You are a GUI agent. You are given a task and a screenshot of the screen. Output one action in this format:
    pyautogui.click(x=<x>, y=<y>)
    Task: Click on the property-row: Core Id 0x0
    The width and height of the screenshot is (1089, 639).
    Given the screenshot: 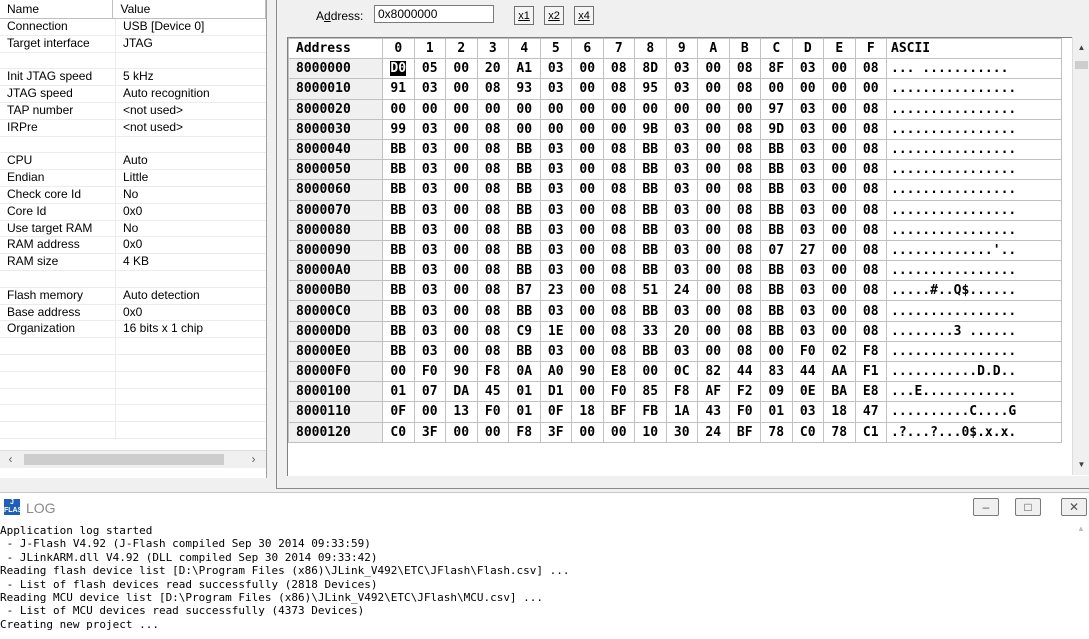 What is the action you would take?
    pyautogui.click(x=133, y=212)
    